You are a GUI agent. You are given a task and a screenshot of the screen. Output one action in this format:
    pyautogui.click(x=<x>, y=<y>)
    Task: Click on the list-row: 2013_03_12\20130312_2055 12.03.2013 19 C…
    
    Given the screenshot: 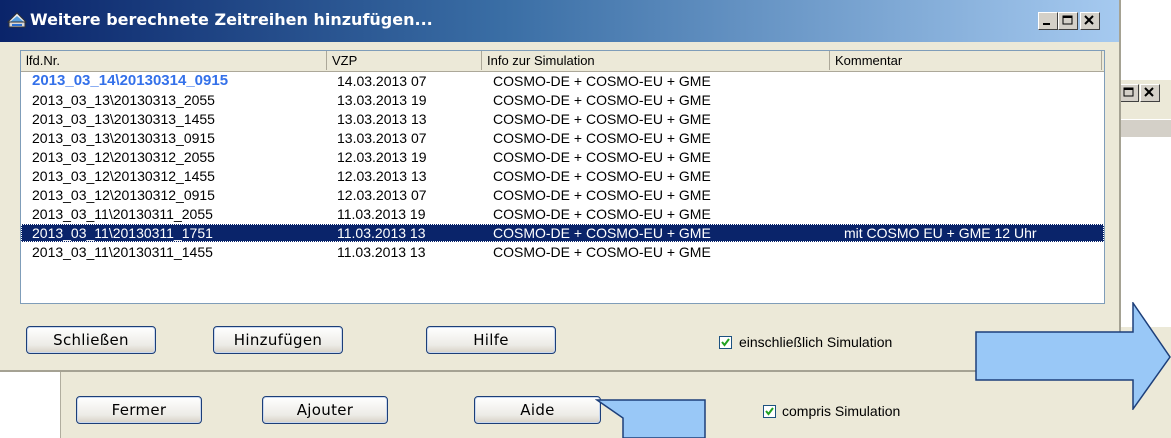 What is the action you would take?
    pyautogui.click(x=562, y=157)
    